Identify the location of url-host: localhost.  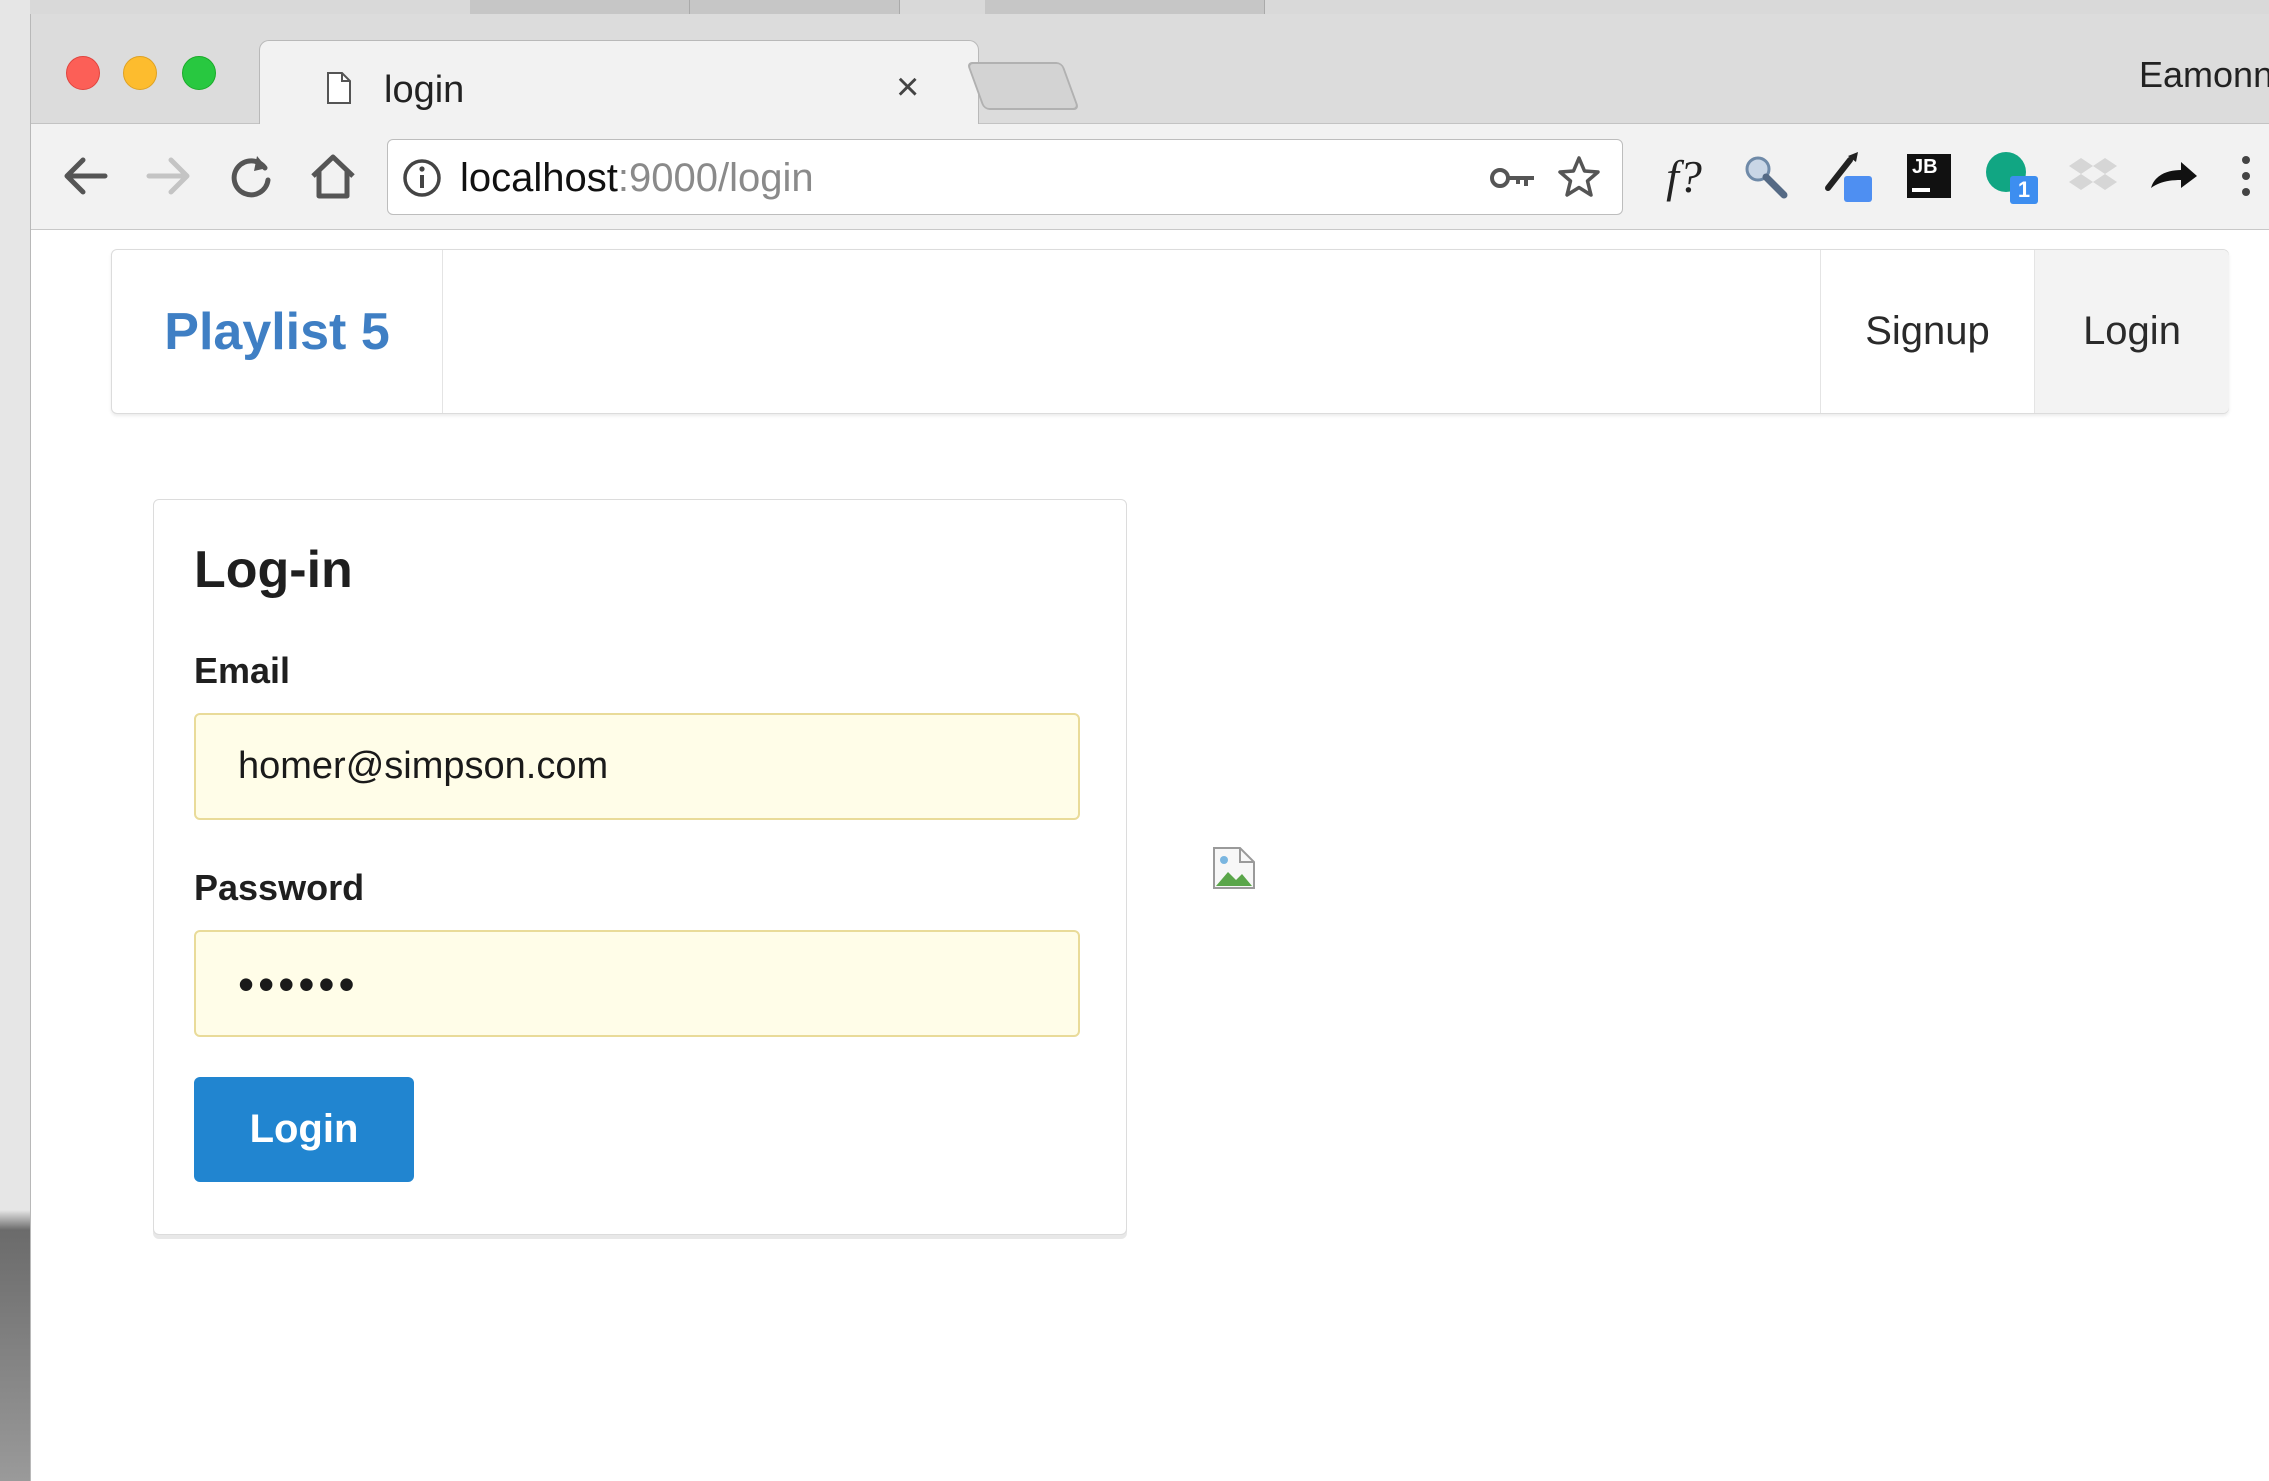
(539, 178).